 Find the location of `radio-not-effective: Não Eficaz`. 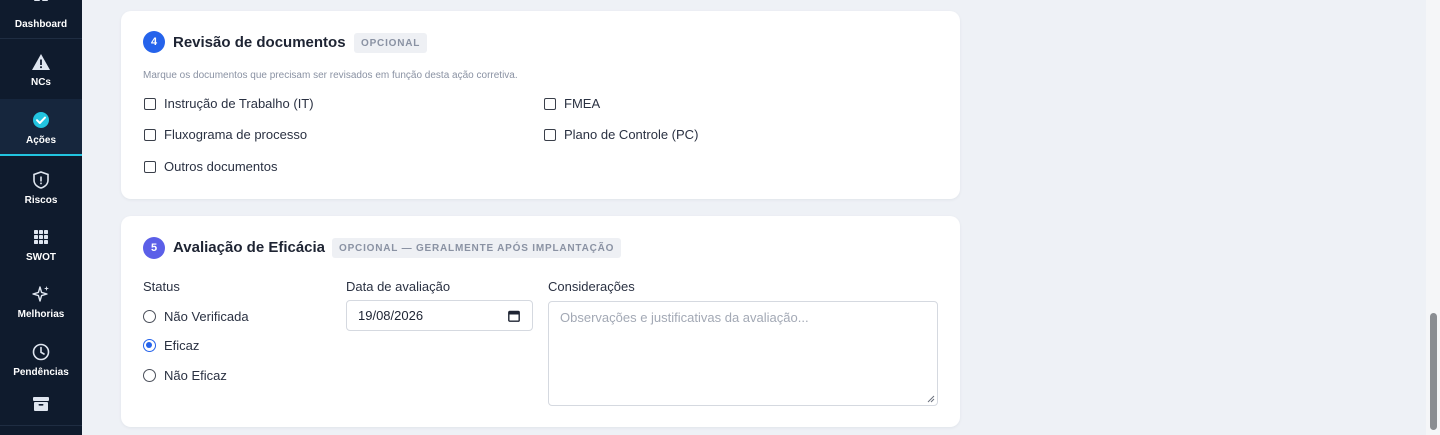

radio-not-effective: Não Eficaz is located at coordinates (185, 375).